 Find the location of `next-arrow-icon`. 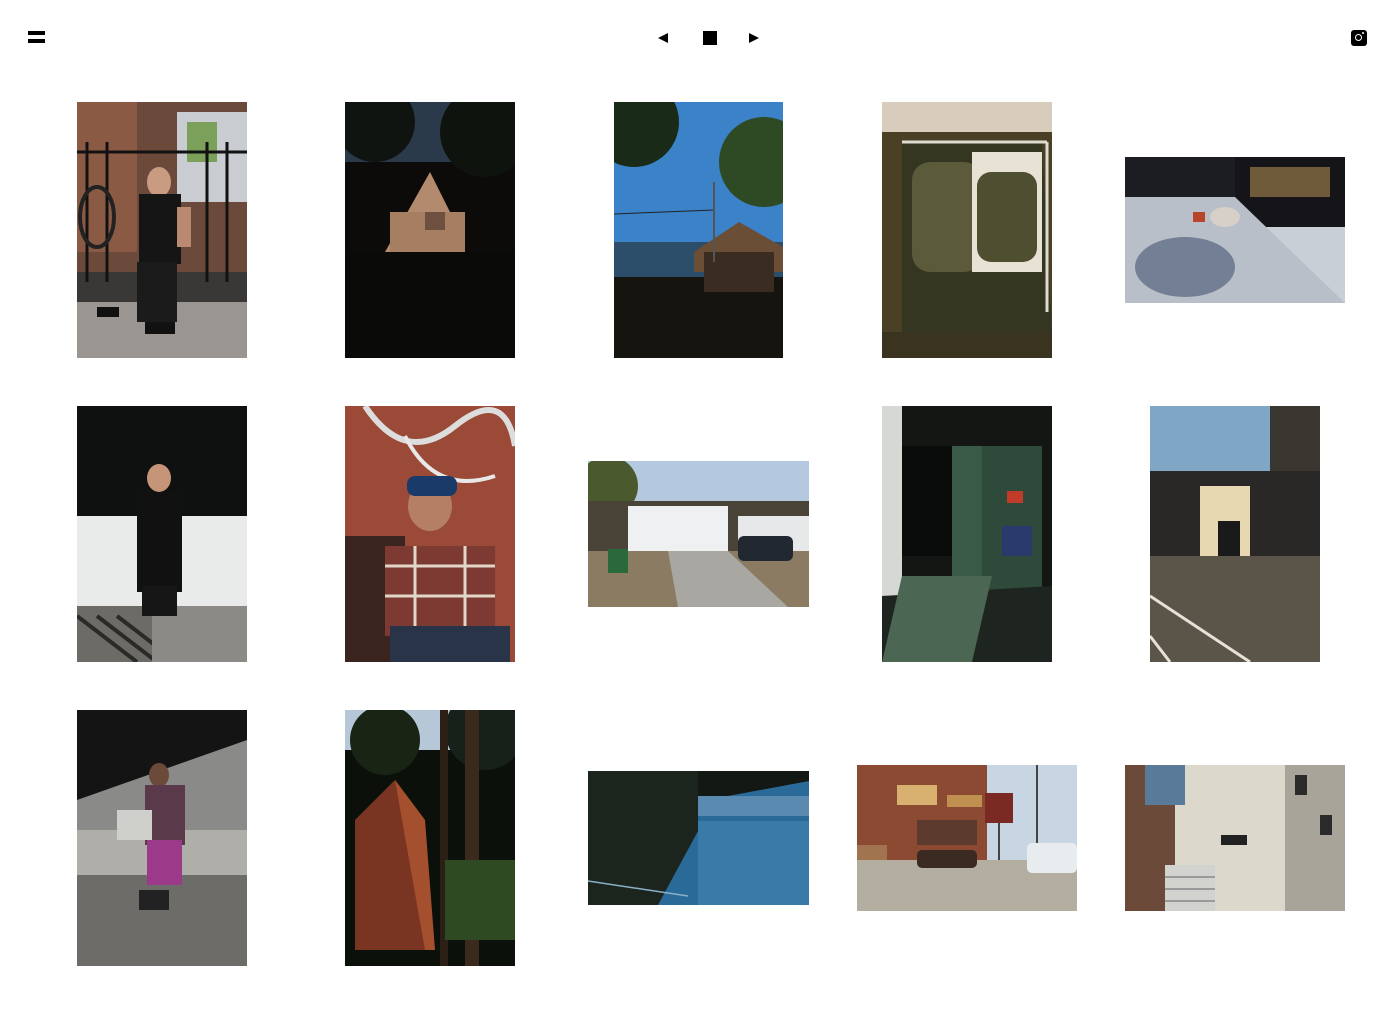

next-arrow-icon is located at coordinates (754, 38).